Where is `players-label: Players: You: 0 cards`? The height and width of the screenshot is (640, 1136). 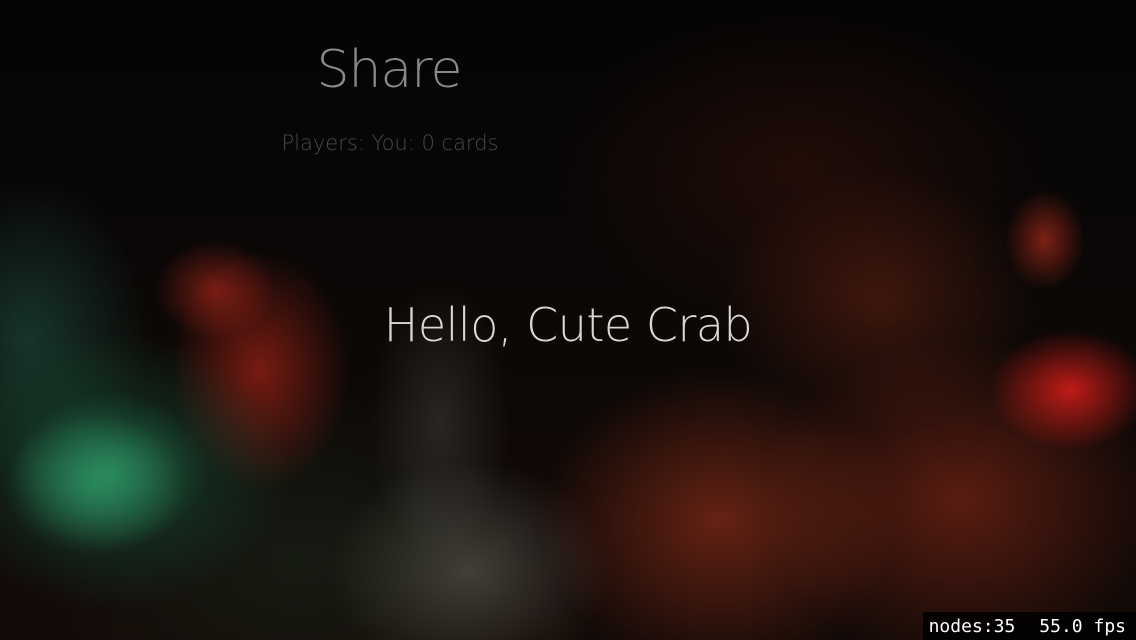
players-label: Players: You: 0 cards is located at coordinates (390, 143).